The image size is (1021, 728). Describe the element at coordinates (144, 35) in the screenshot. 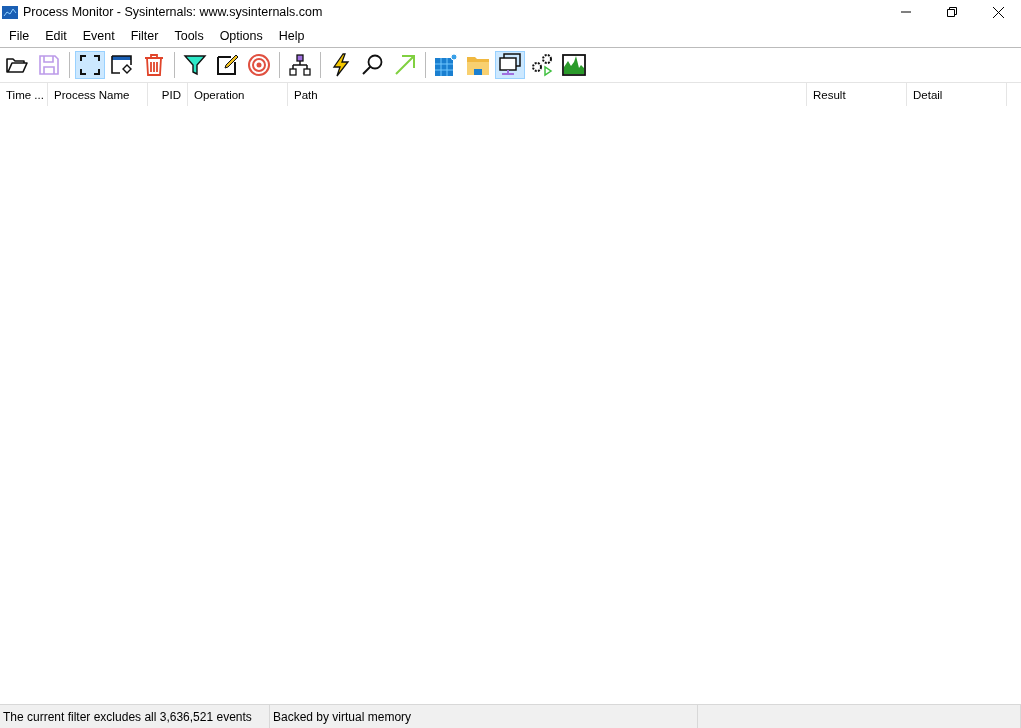

I see `menu-item: Filter` at that location.